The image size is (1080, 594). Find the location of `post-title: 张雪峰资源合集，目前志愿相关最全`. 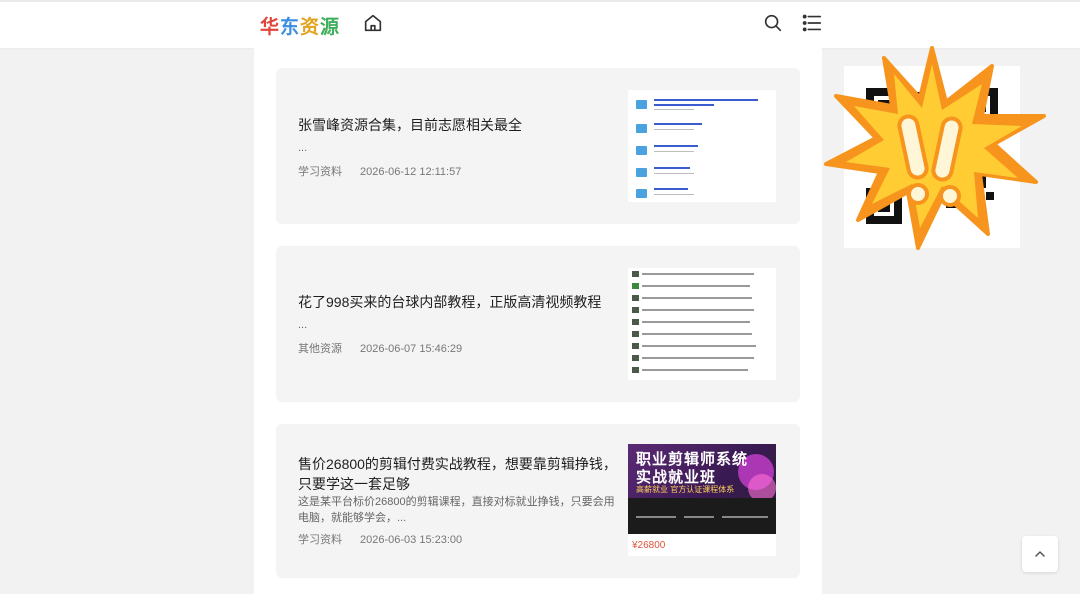

post-title: 张雪峰资源合集，目前志愿相关最全 is located at coordinates (458, 125).